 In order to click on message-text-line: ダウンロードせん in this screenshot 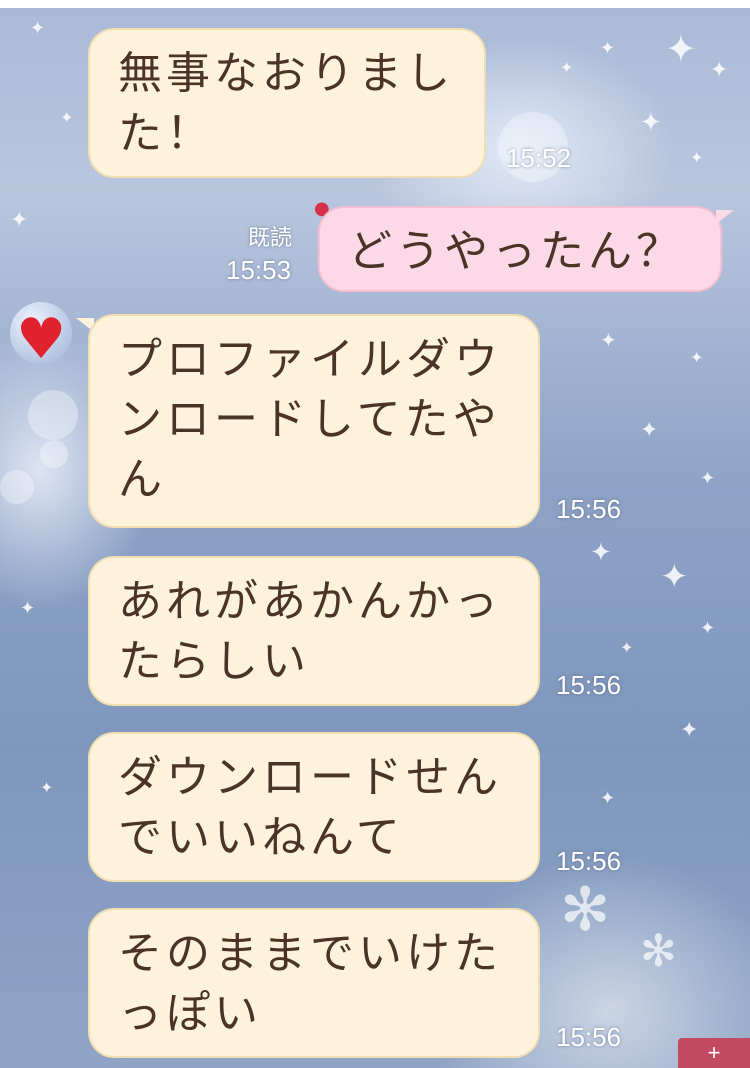, I will do `click(310, 777)`.